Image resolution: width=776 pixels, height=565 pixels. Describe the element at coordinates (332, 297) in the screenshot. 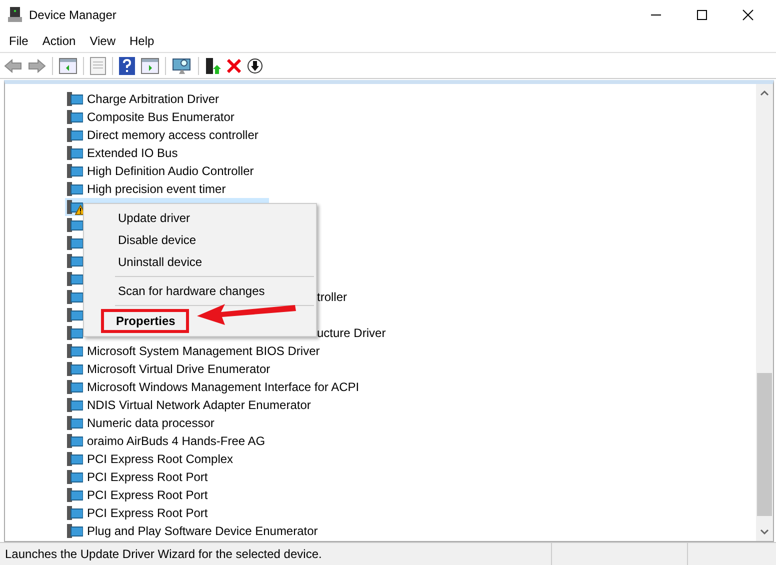

I see `tree-item-text: troller` at that location.